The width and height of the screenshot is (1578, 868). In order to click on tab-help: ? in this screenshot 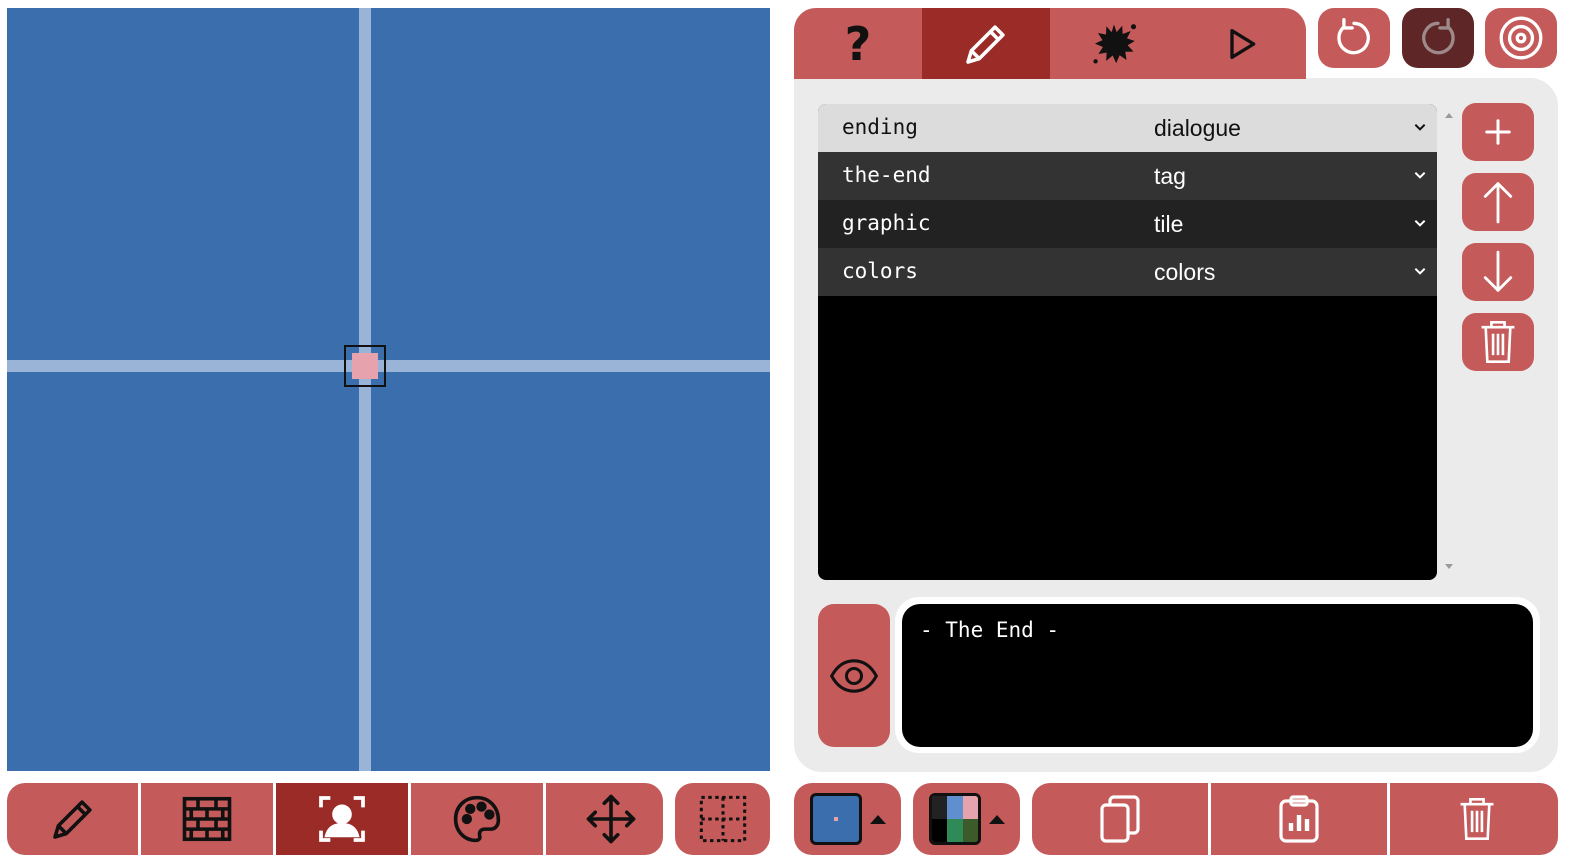, I will do `click(858, 43)`.